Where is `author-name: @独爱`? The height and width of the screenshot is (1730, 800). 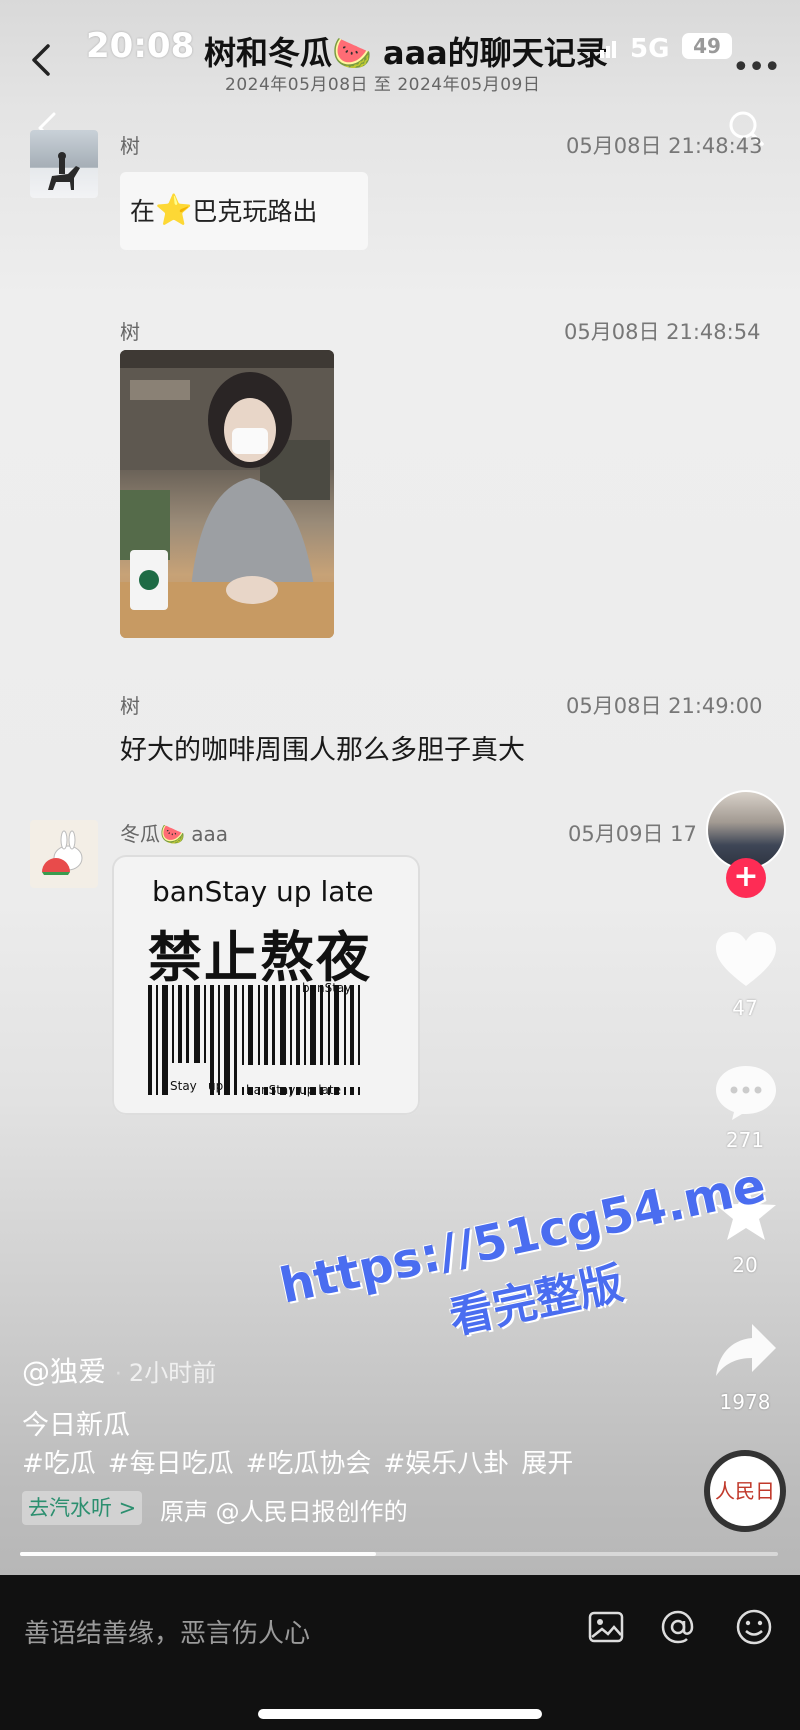
author-name: @独爱 is located at coordinates (64, 1371).